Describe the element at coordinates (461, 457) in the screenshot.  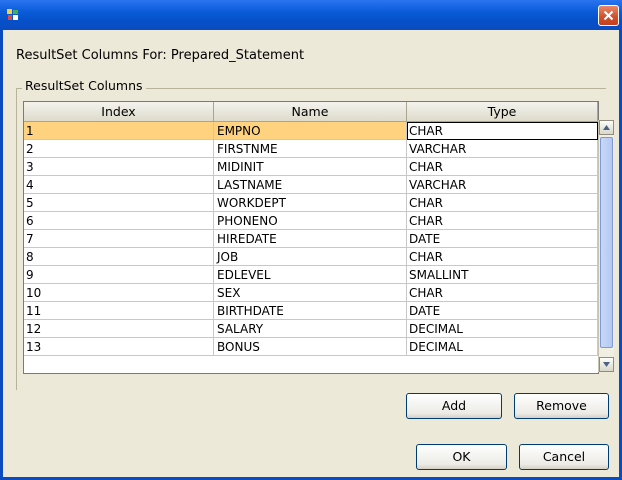
I see `ok-button: OK` at that location.